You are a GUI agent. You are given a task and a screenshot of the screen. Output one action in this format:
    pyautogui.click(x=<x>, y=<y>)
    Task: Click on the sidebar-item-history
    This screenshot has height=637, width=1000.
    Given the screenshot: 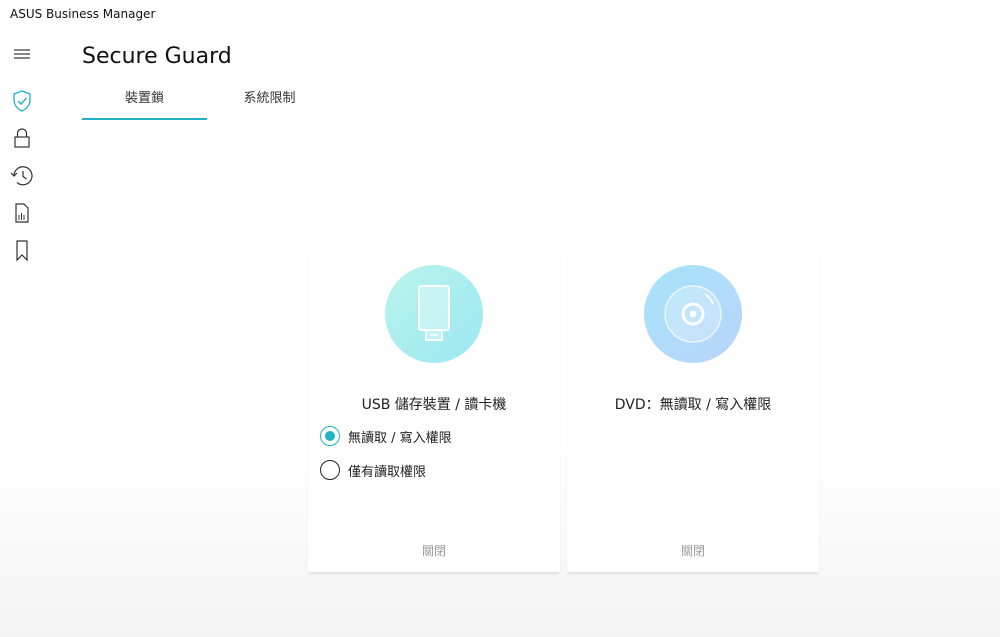 What is the action you would take?
    pyautogui.click(x=22, y=176)
    